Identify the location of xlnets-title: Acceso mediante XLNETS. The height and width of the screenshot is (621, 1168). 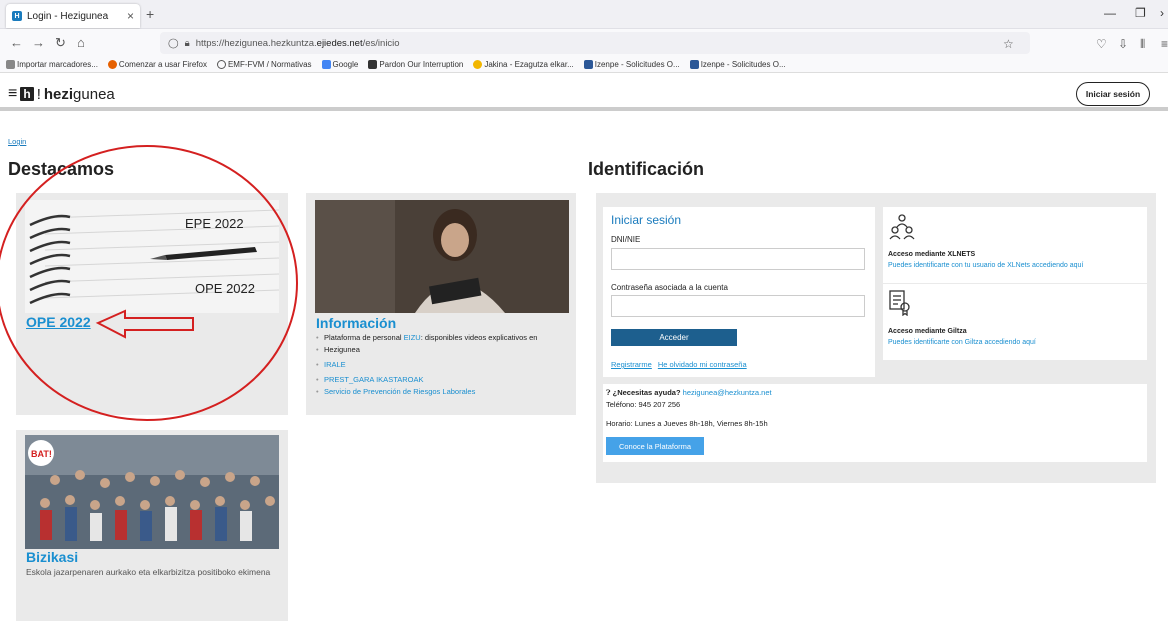
(932, 254).